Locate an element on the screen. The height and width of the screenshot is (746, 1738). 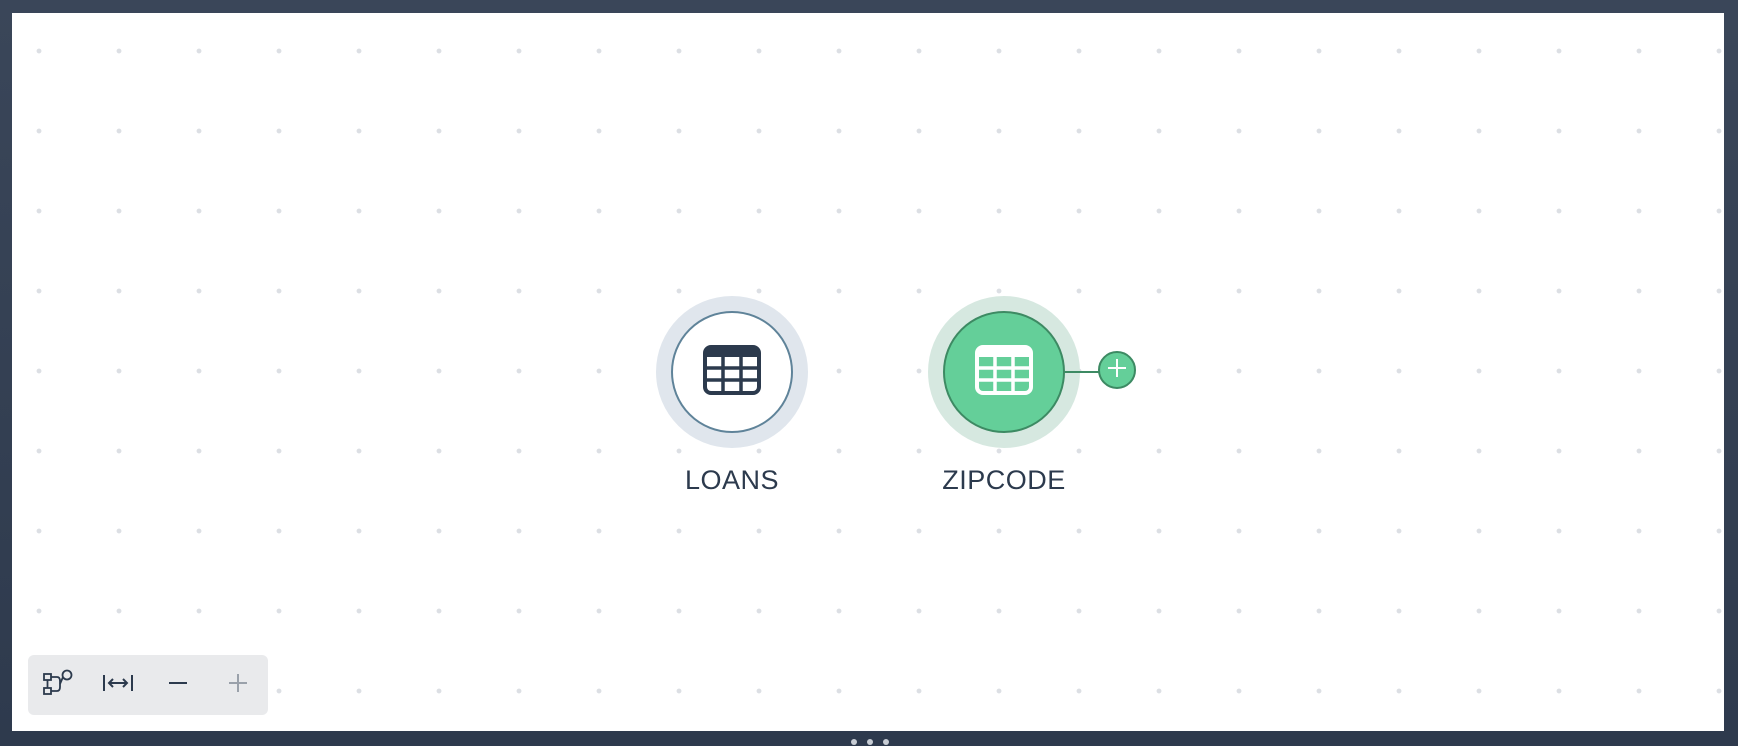
canvas-toolbar is located at coordinates (148, 685).